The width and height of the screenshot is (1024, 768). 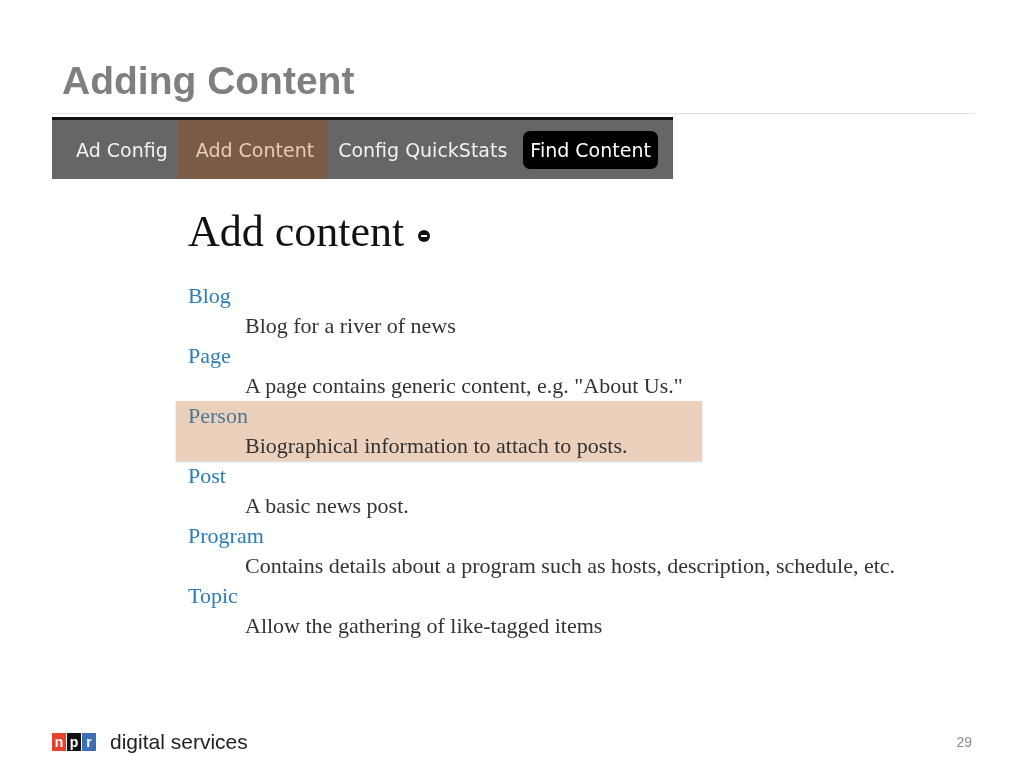 I want to click on content-type-description: A page contains generic content, e.g. "About Us.", so click(x=464, y=386).